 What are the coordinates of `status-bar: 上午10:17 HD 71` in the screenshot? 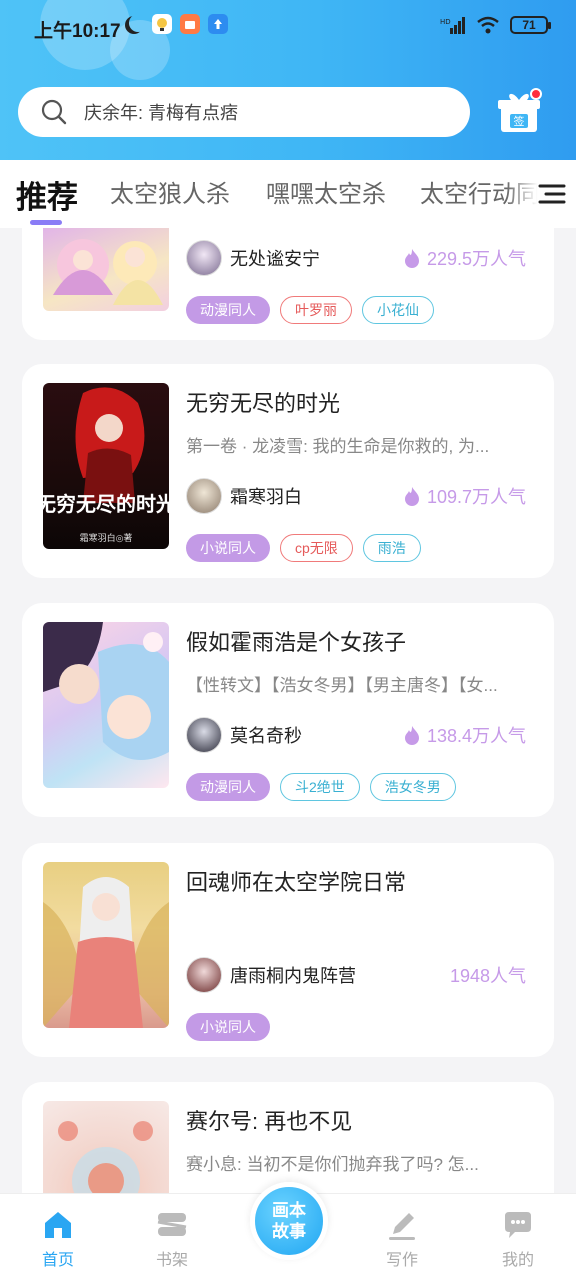 It's located at (288, 28).